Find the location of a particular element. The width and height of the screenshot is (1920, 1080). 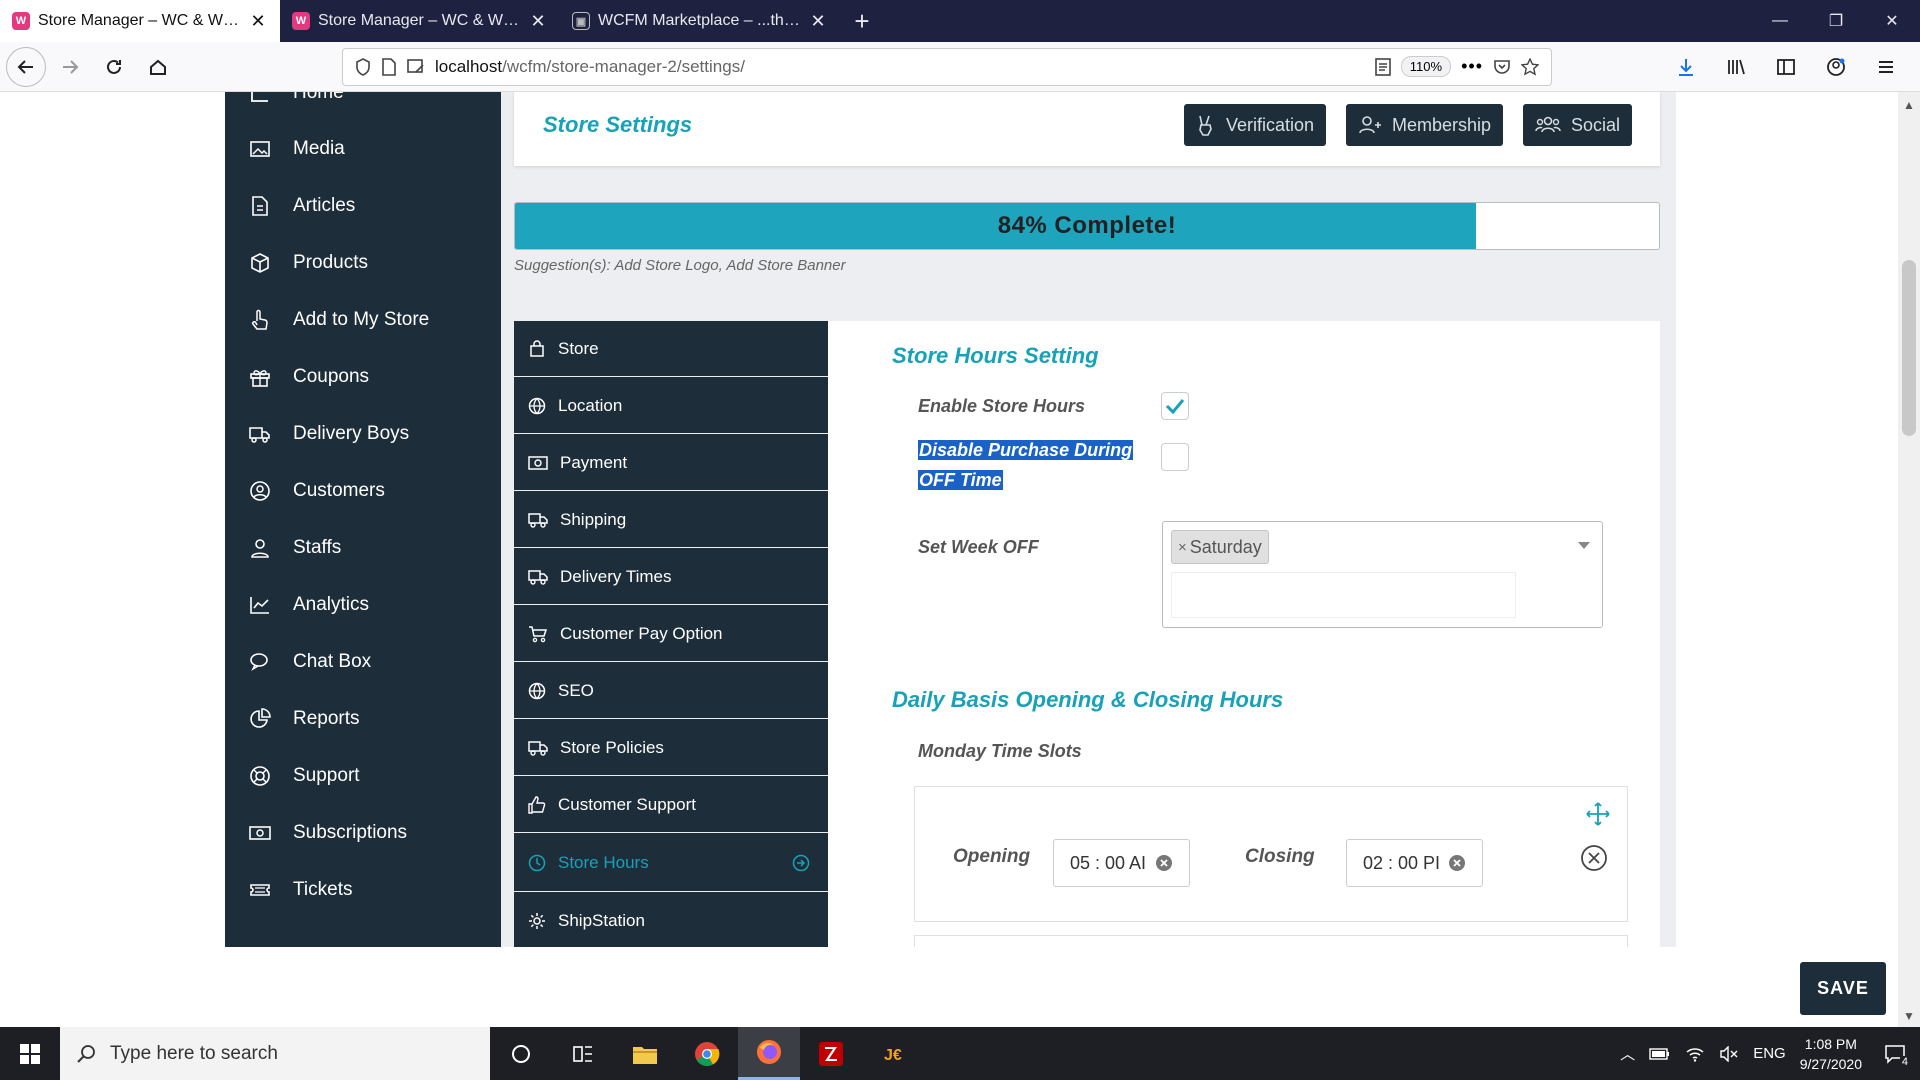

tab-customer-pay-option: Customer Pay Option is located at coordinates (671, 634).